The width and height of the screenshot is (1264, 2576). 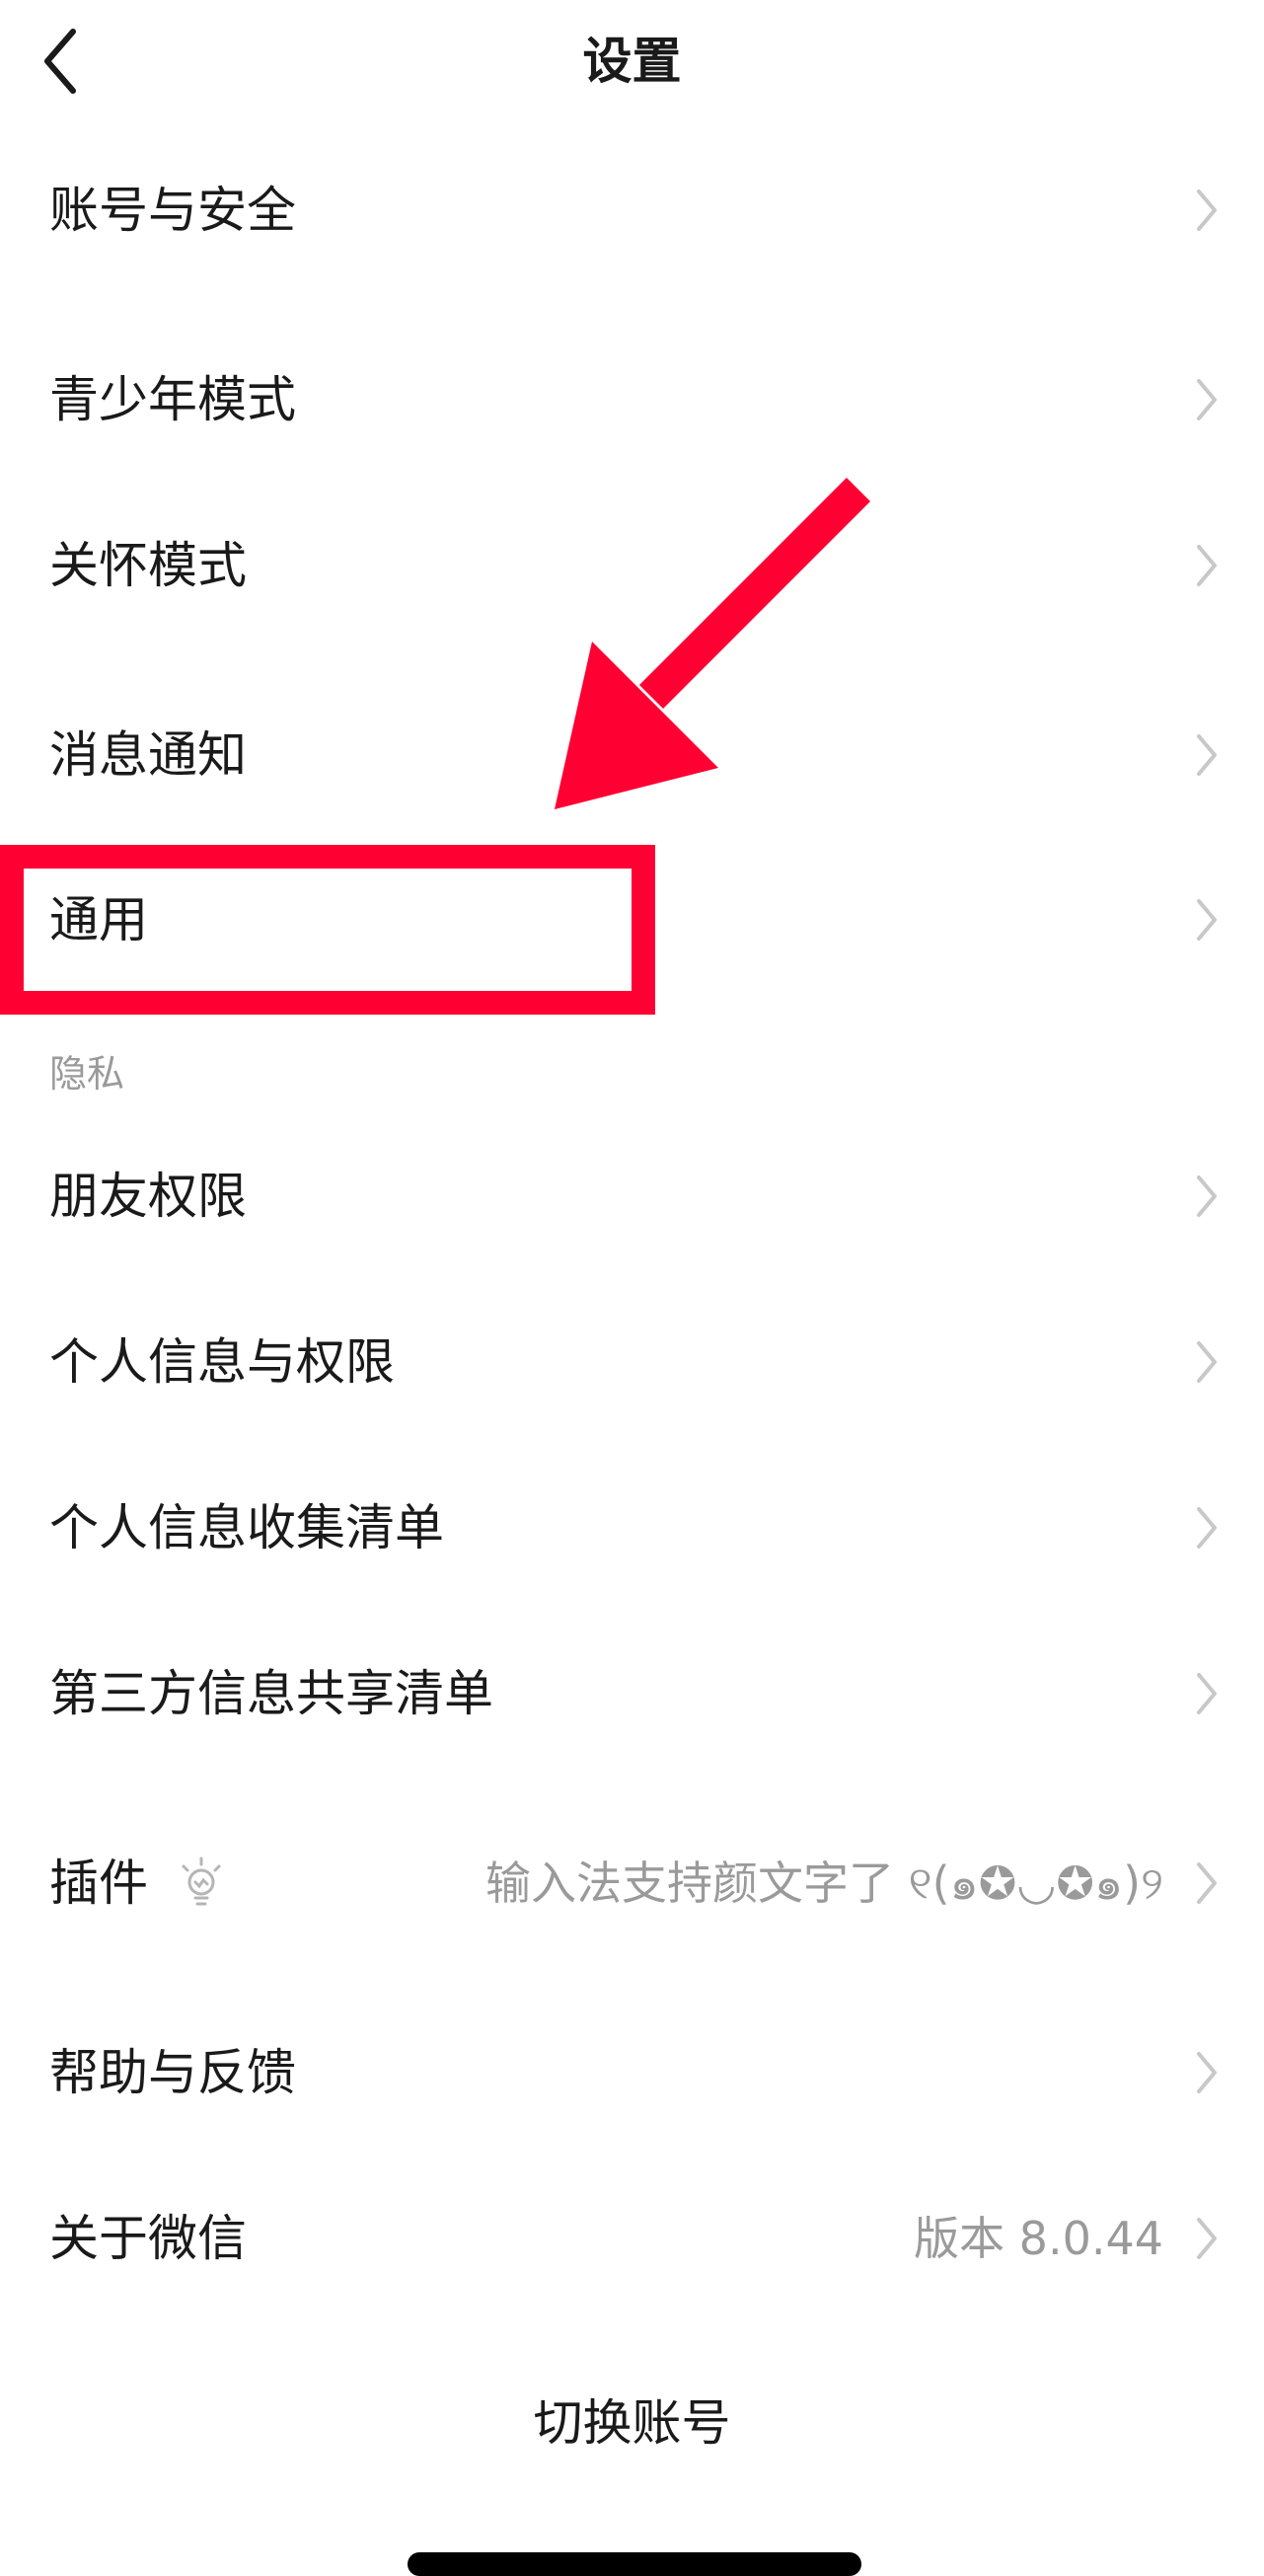 What do you see at coordinates (632, 566) in the screenshot?
I see `settings-item-care-mode: 关怀模式` at bounding box center [632, 566].